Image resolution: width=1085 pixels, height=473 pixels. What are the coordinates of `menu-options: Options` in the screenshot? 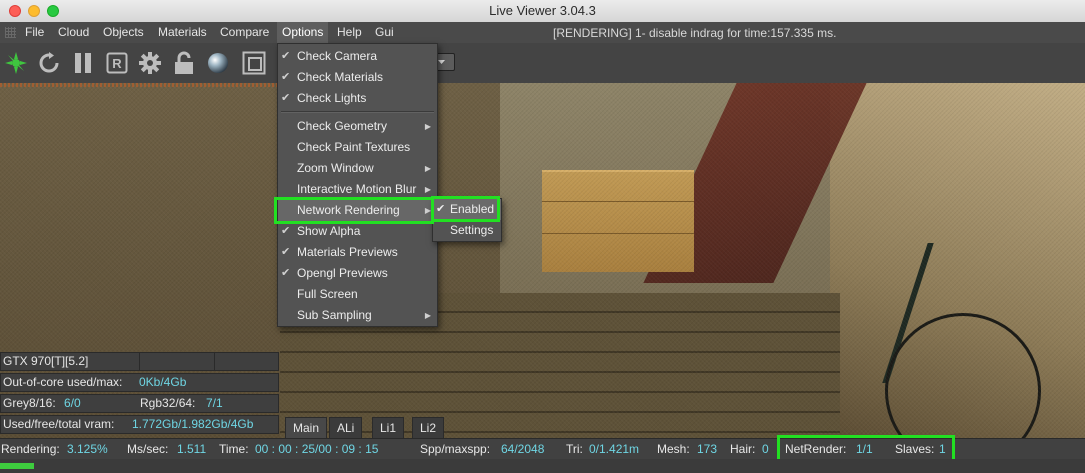 It's located at (303, 32).